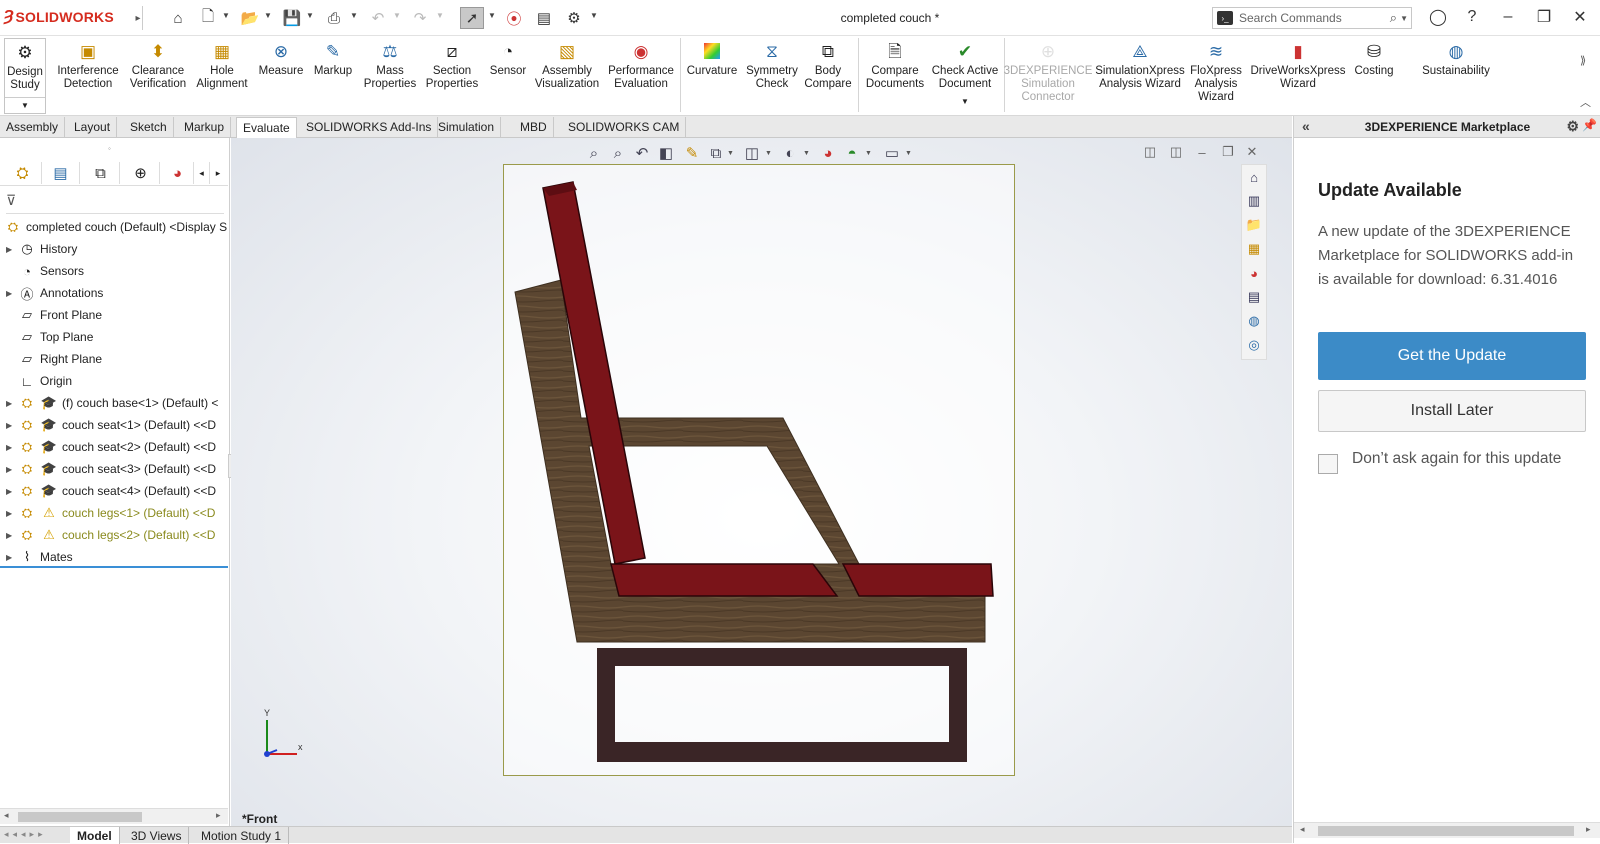  I want to click on dont-ask-again-checkbox, so click(1328, 464).